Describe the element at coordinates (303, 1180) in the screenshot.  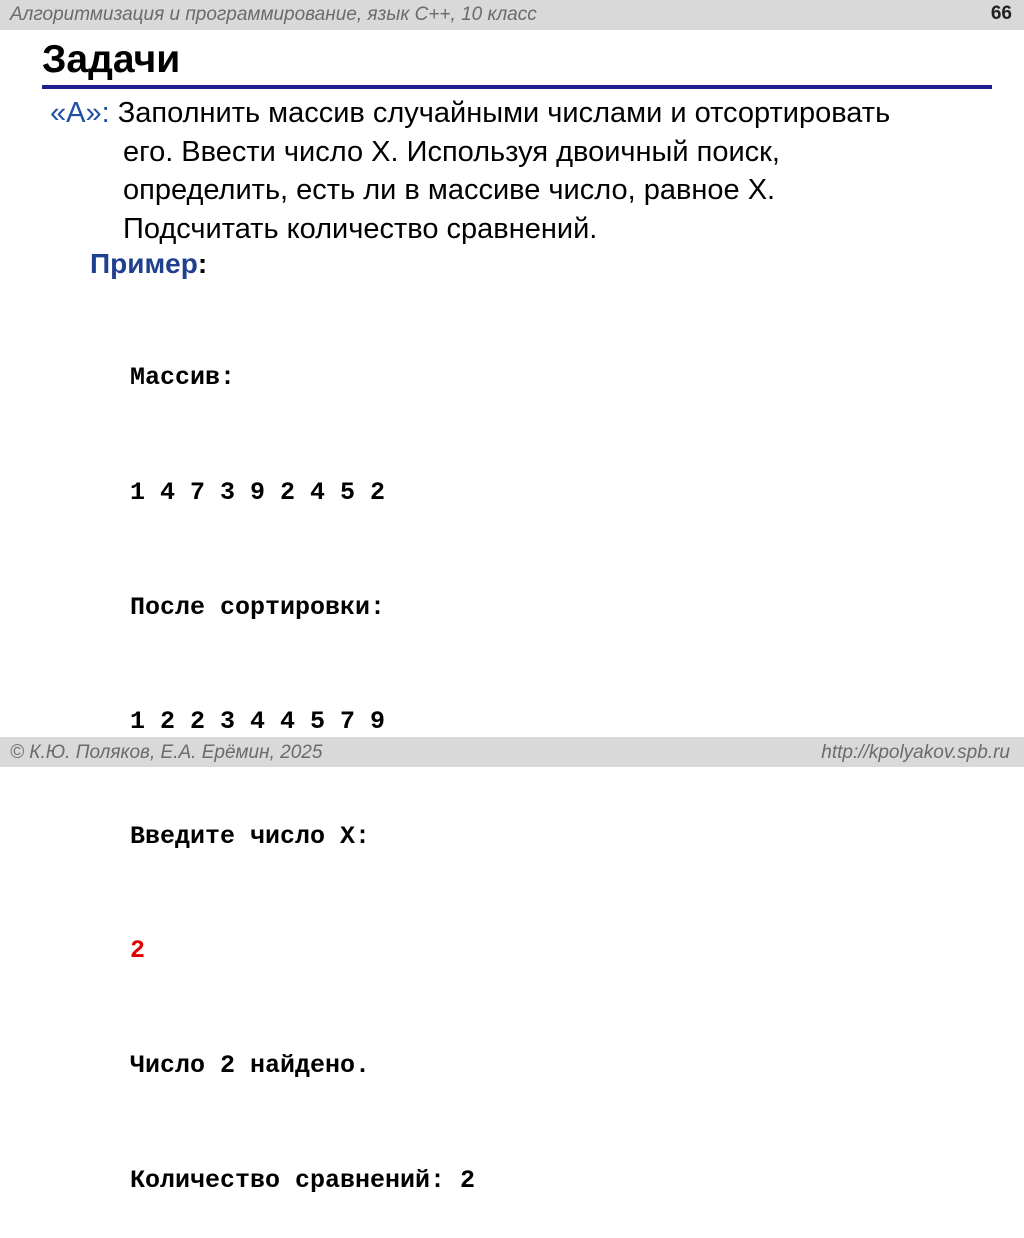
I see `console-line: Количество сравнений: 2` at that location.